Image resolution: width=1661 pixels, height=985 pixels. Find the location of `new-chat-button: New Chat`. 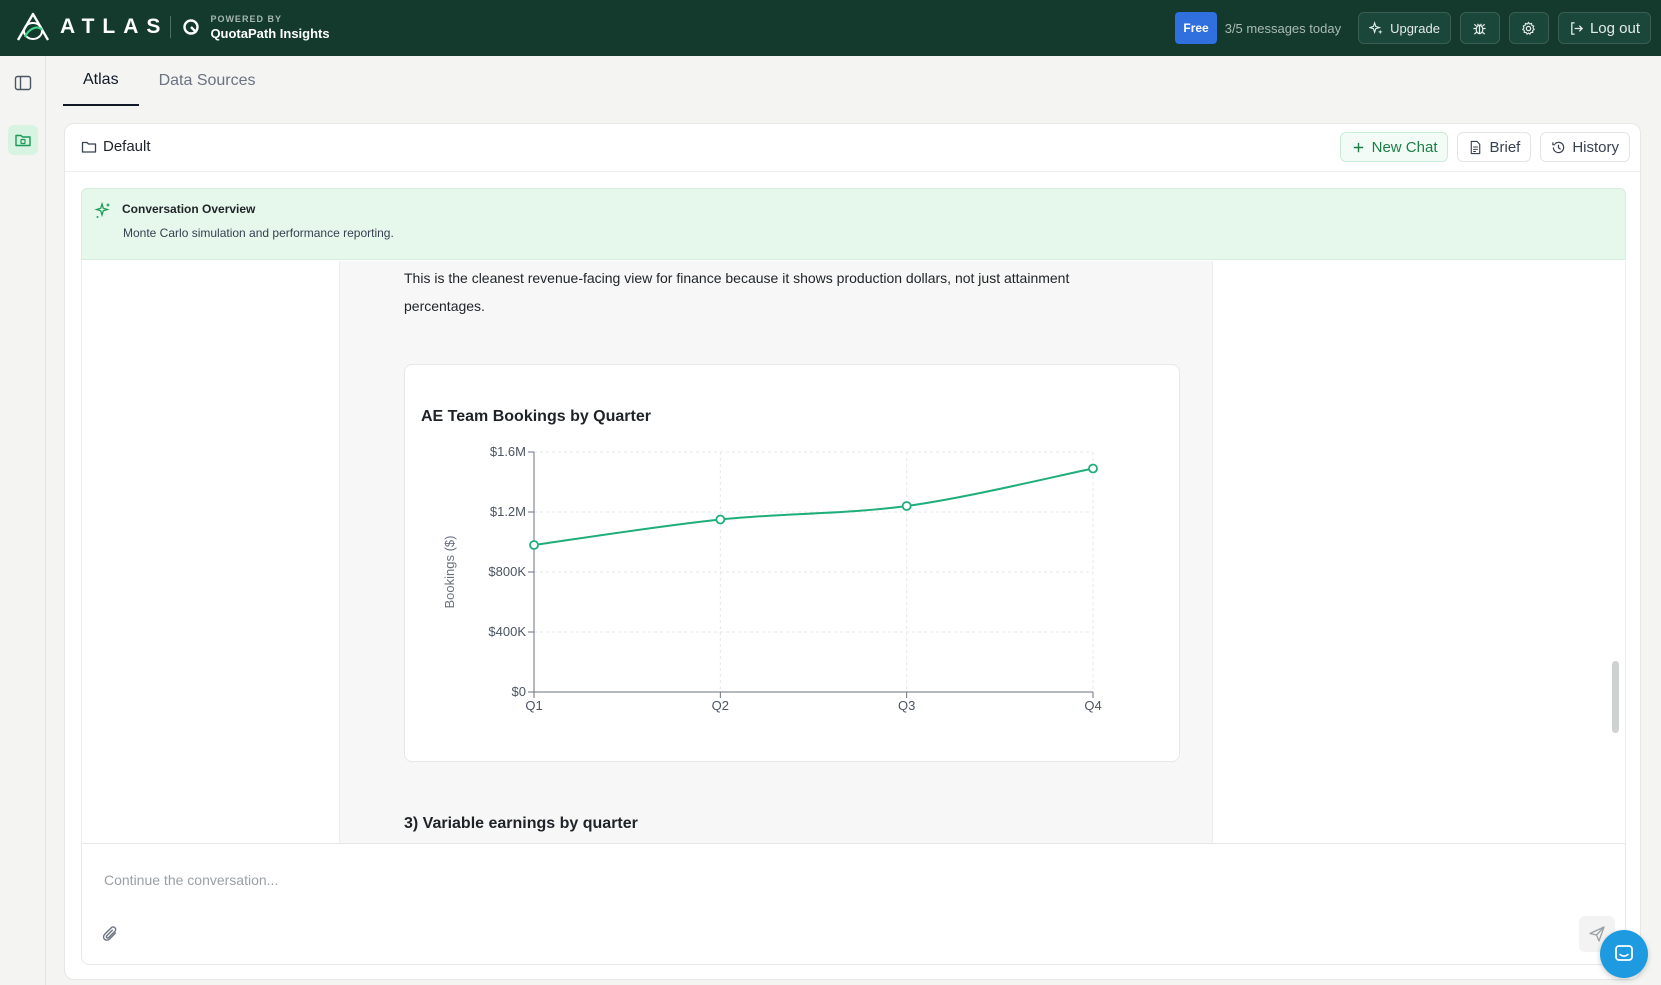

new-chat-button: New Chat is located at coordinates (1394, 147).